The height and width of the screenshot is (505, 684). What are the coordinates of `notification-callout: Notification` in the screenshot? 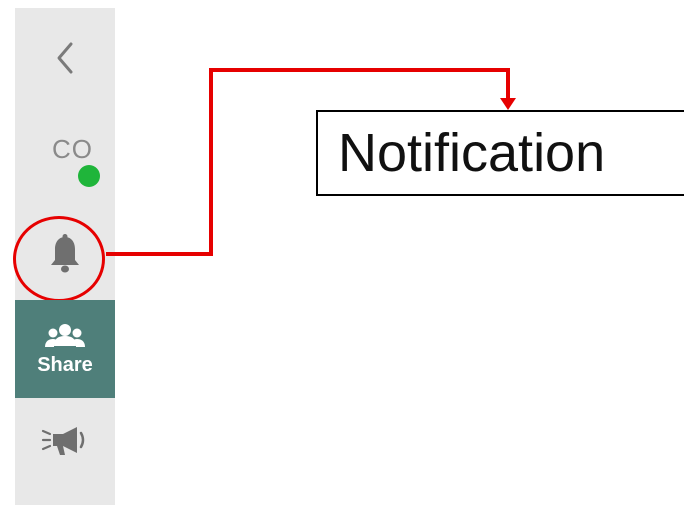 It's located at (500, 153).